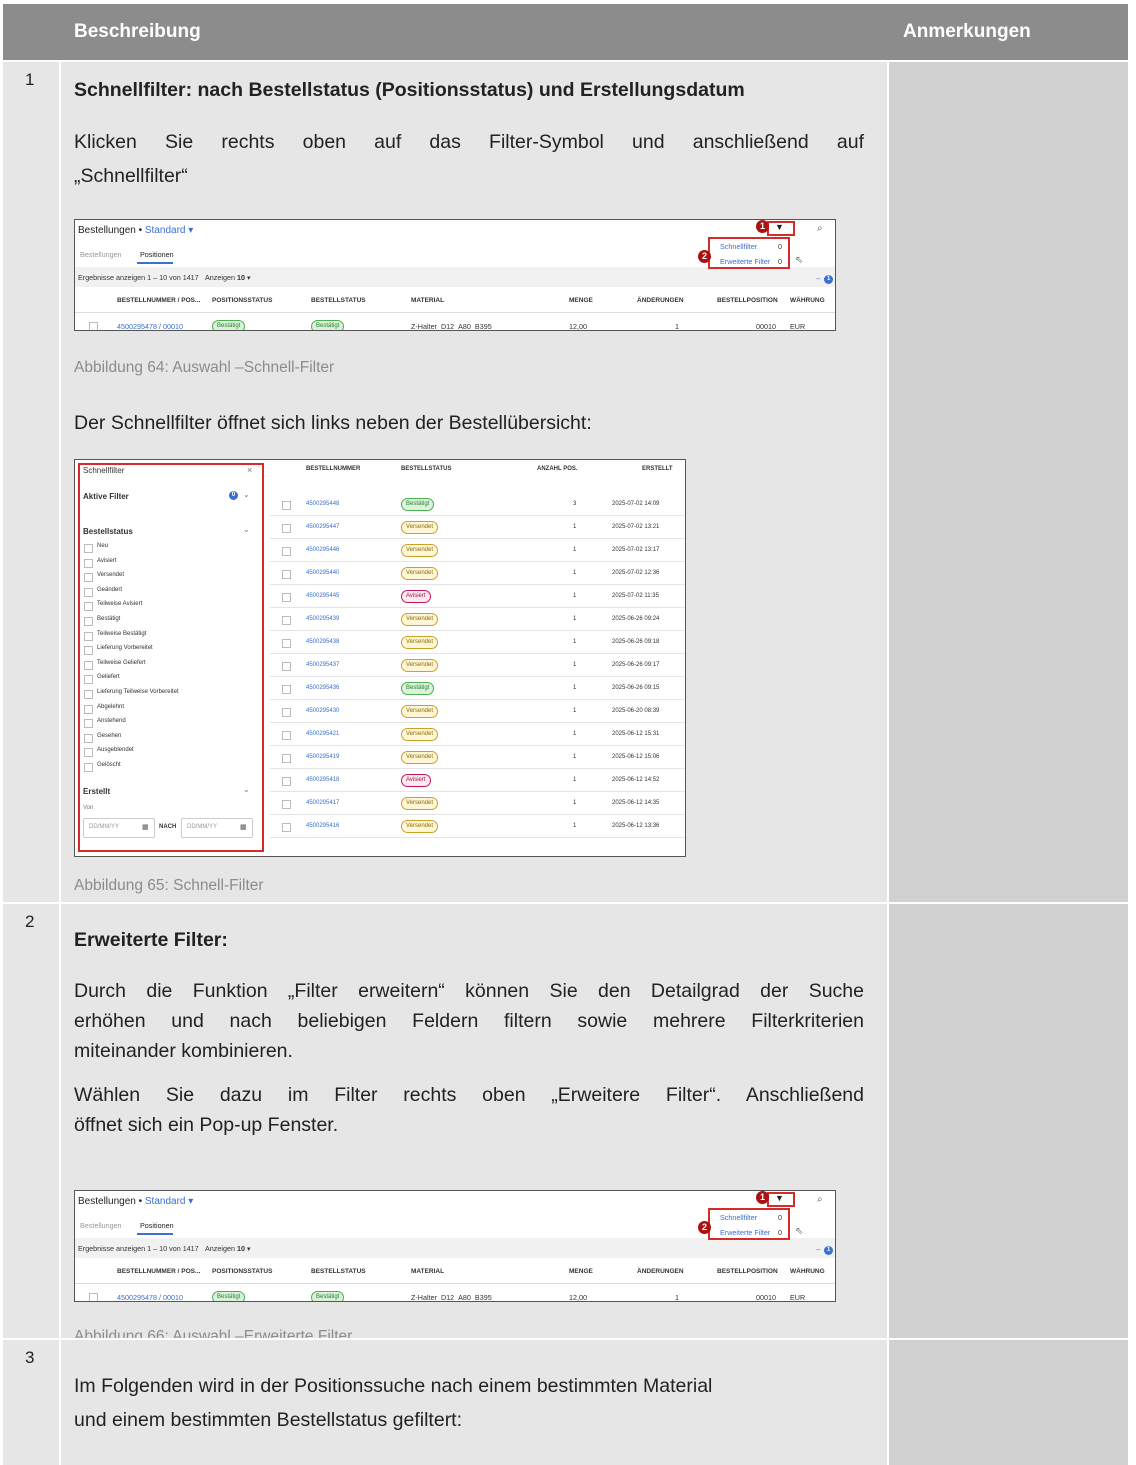 Image resolution: width=1136 pixels, height=1465 pixels. I want to click on table-row: 4500295436 Bestätigt 1 2025-06-26 09:15, so click(477, 689).